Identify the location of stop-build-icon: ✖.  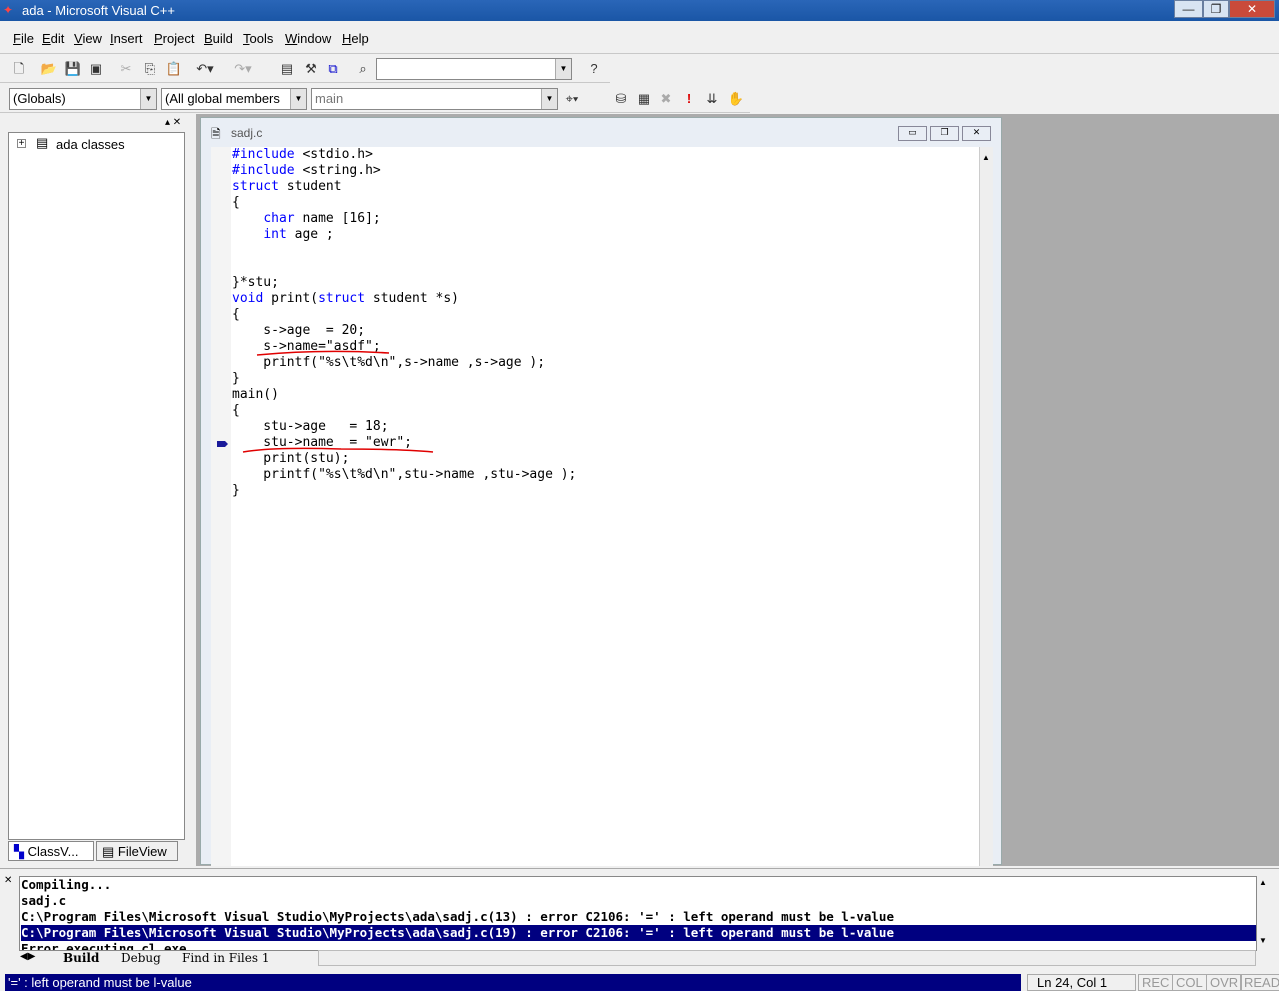
(666, 99).